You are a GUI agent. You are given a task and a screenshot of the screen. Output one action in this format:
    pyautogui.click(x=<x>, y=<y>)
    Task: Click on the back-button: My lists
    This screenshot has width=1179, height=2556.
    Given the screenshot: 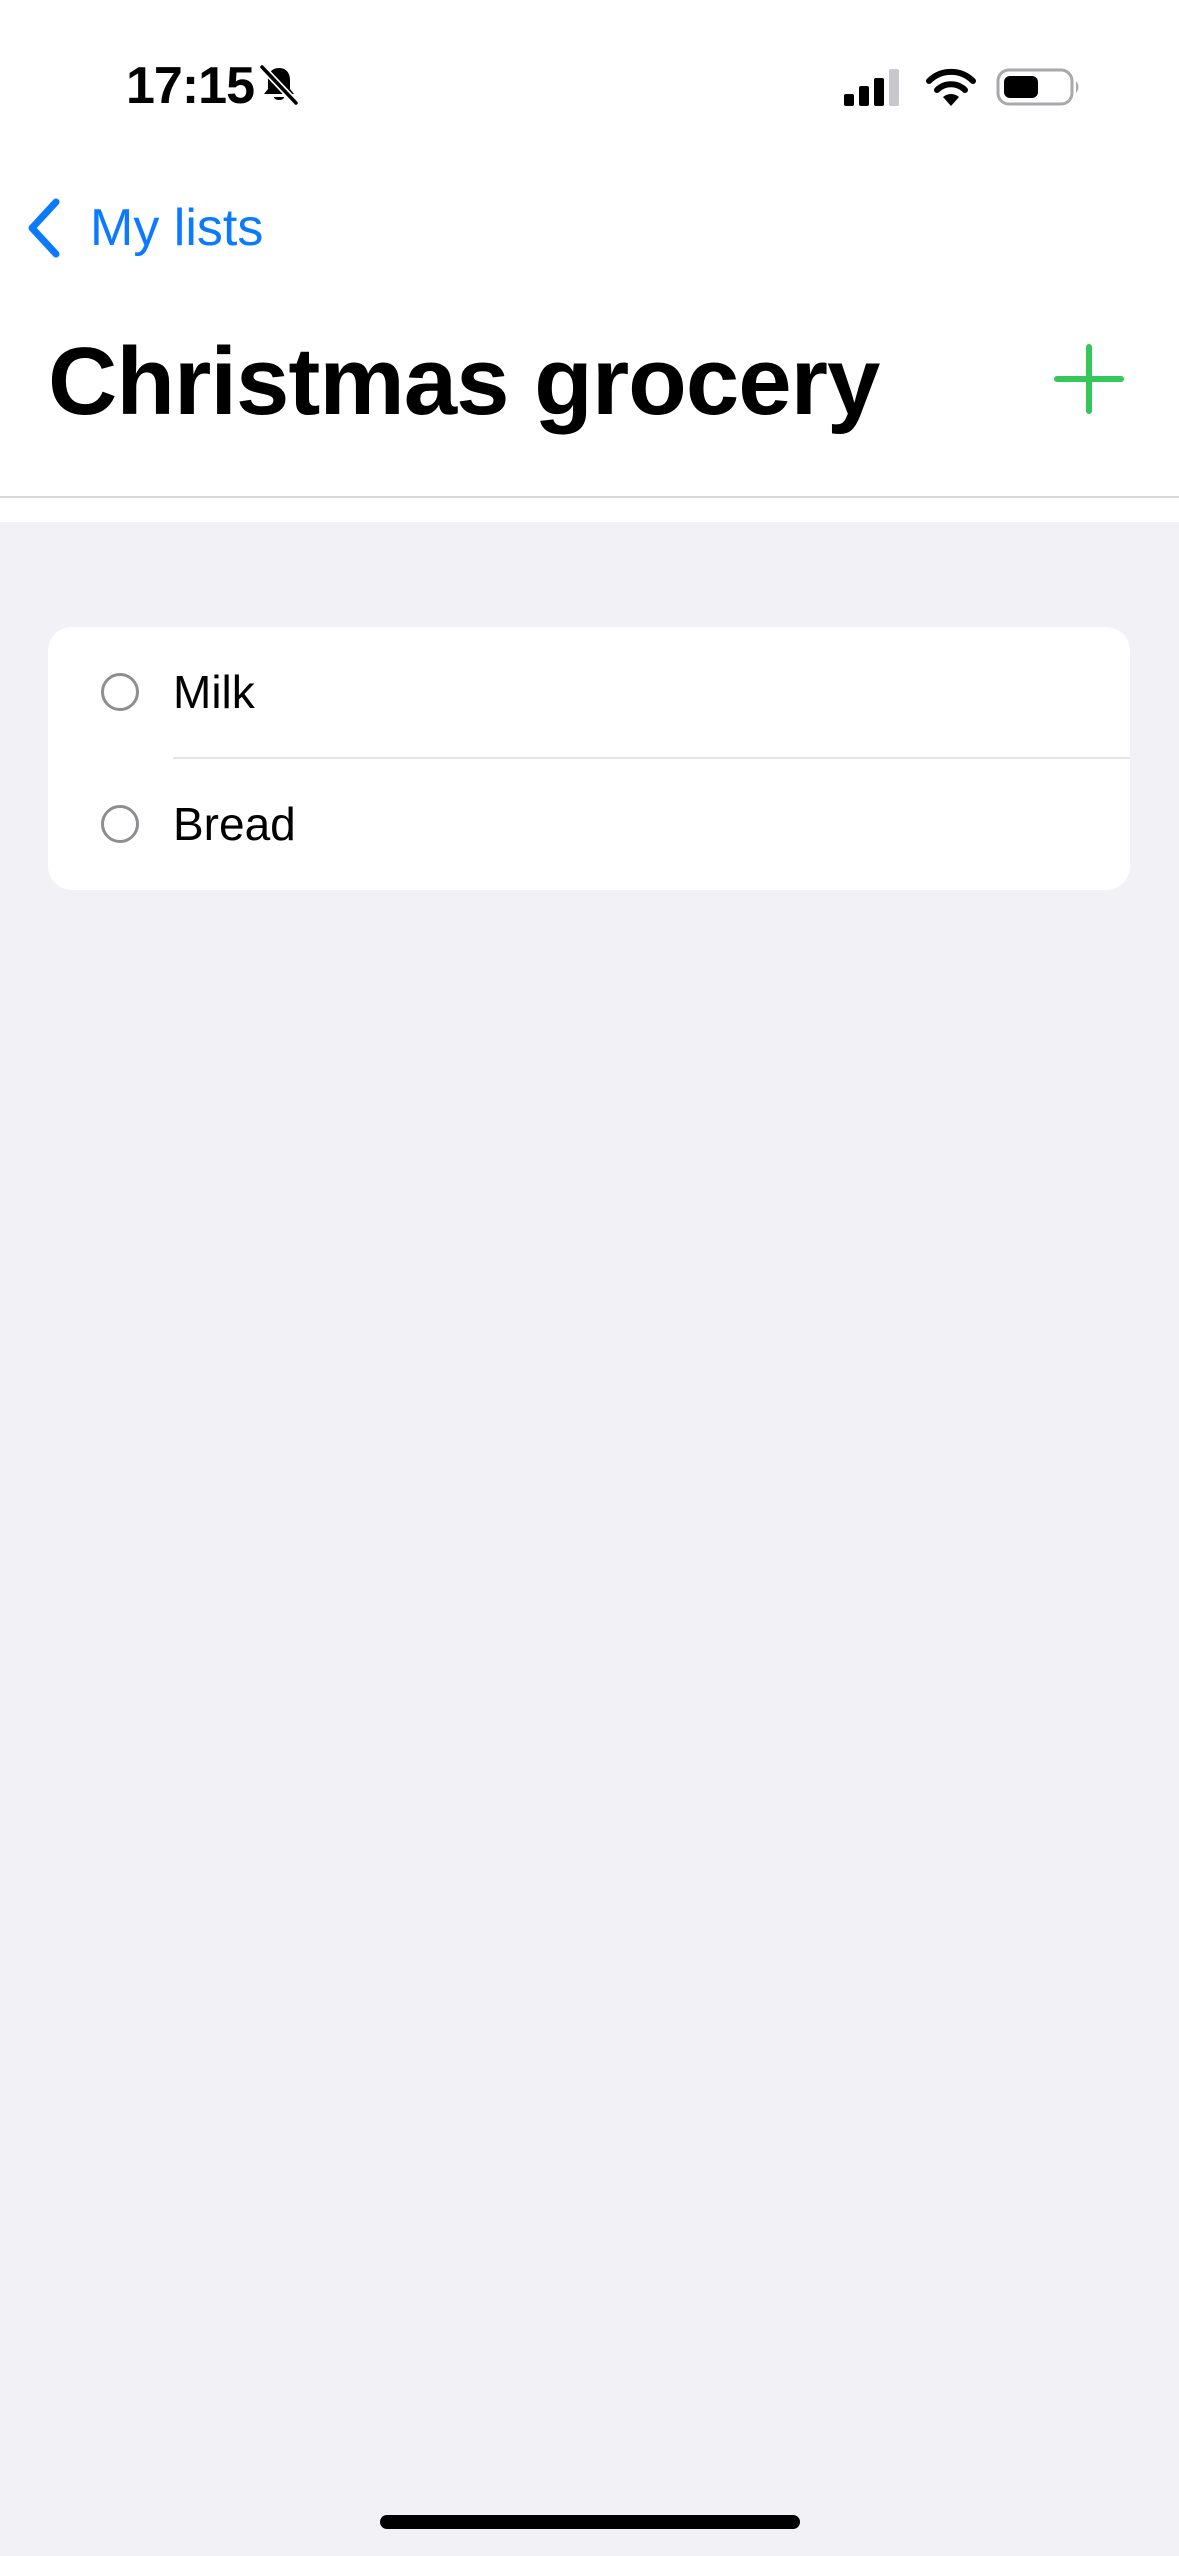 What is the action you would take?
    pyautogui.click(x=143, y=228)
    